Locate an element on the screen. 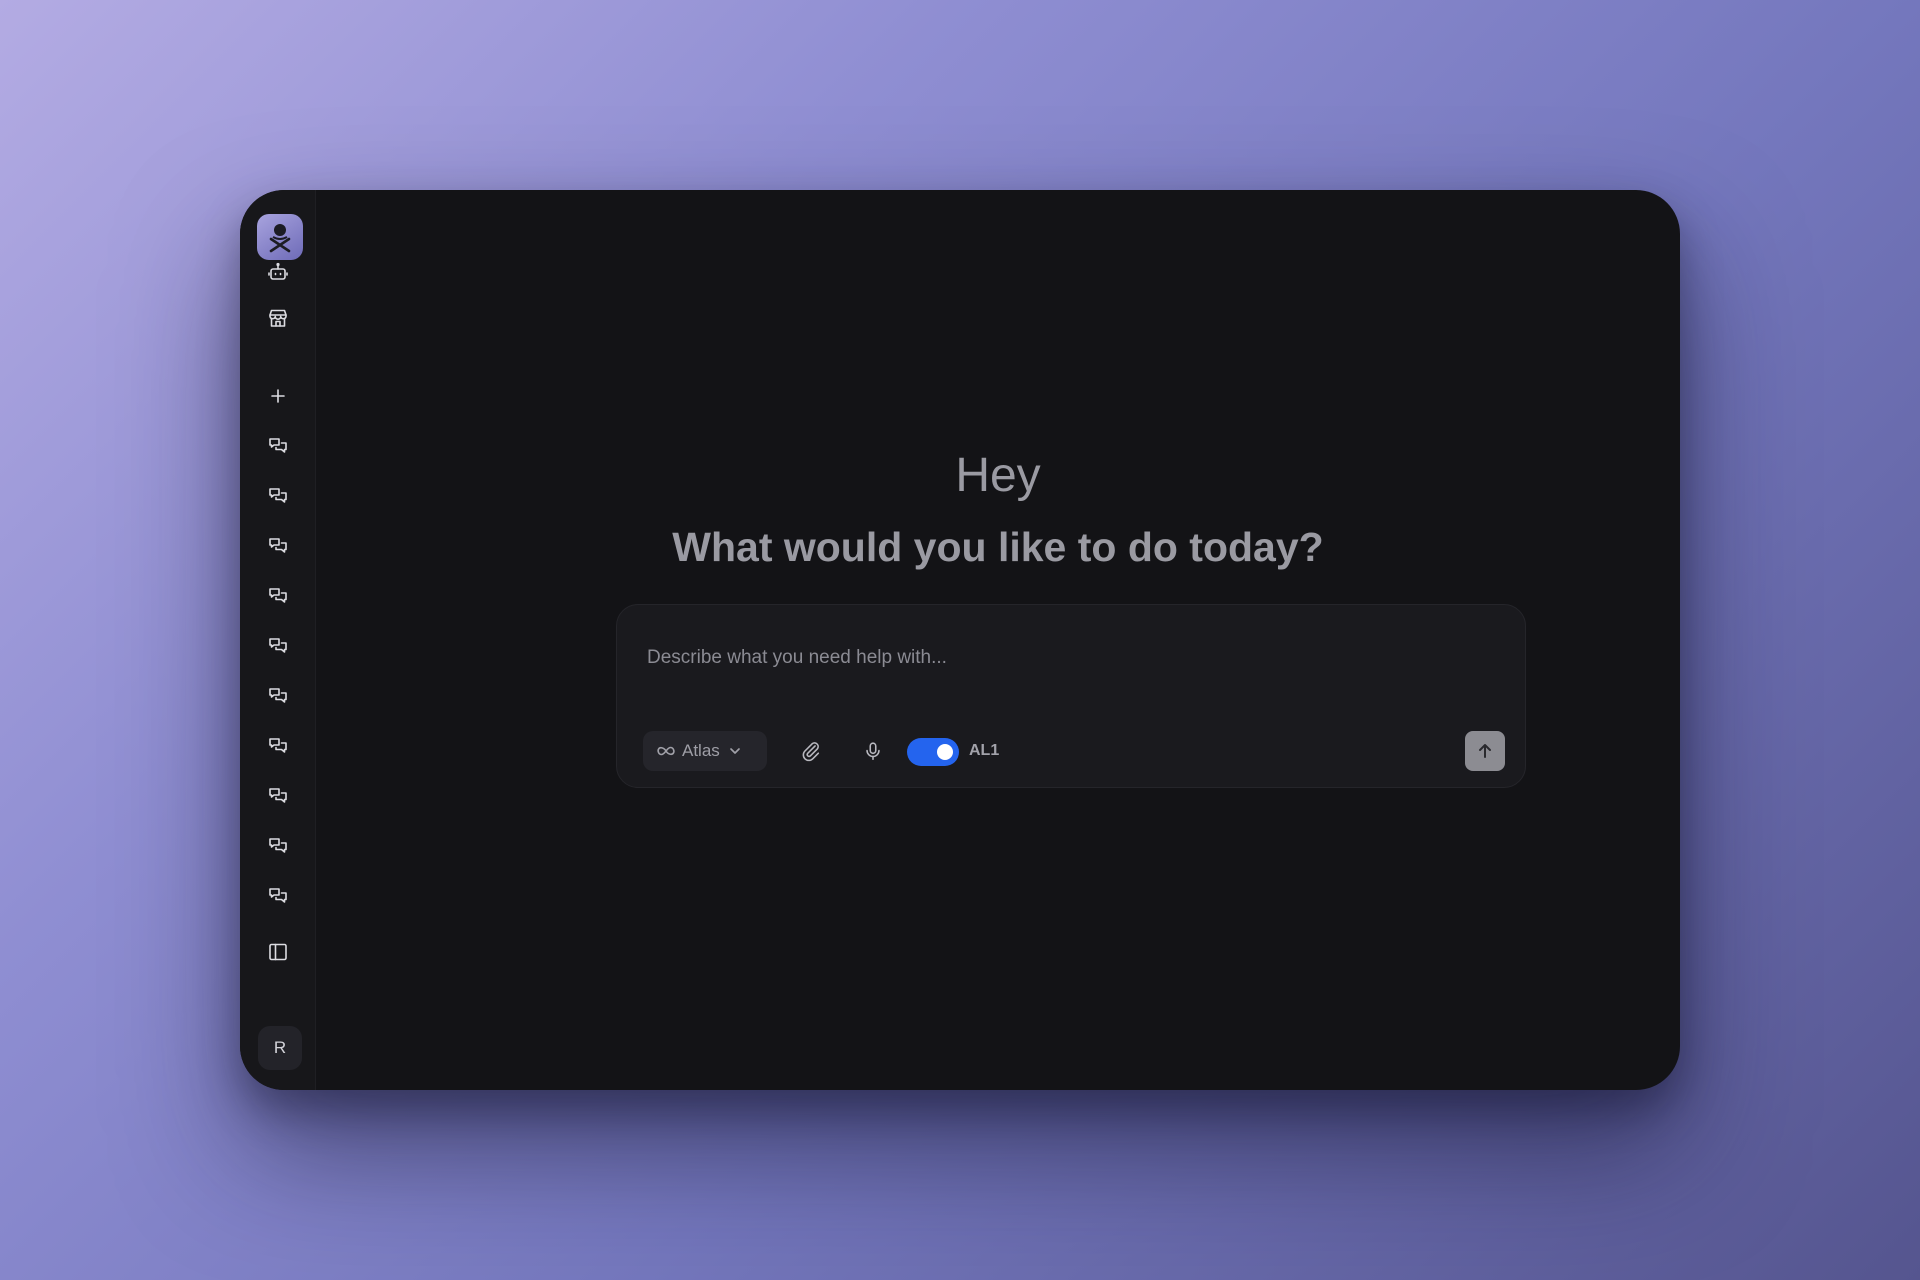 This screenshot has height=1280, width=1920. toggle-sidebar-button is located at coordinates (278, 952).